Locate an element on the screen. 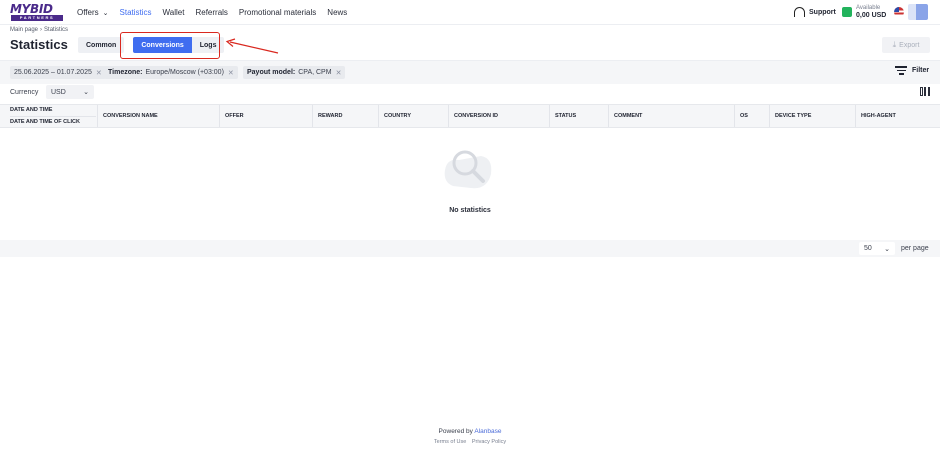  filter-label: Filter is located at coordinates (921, 70).